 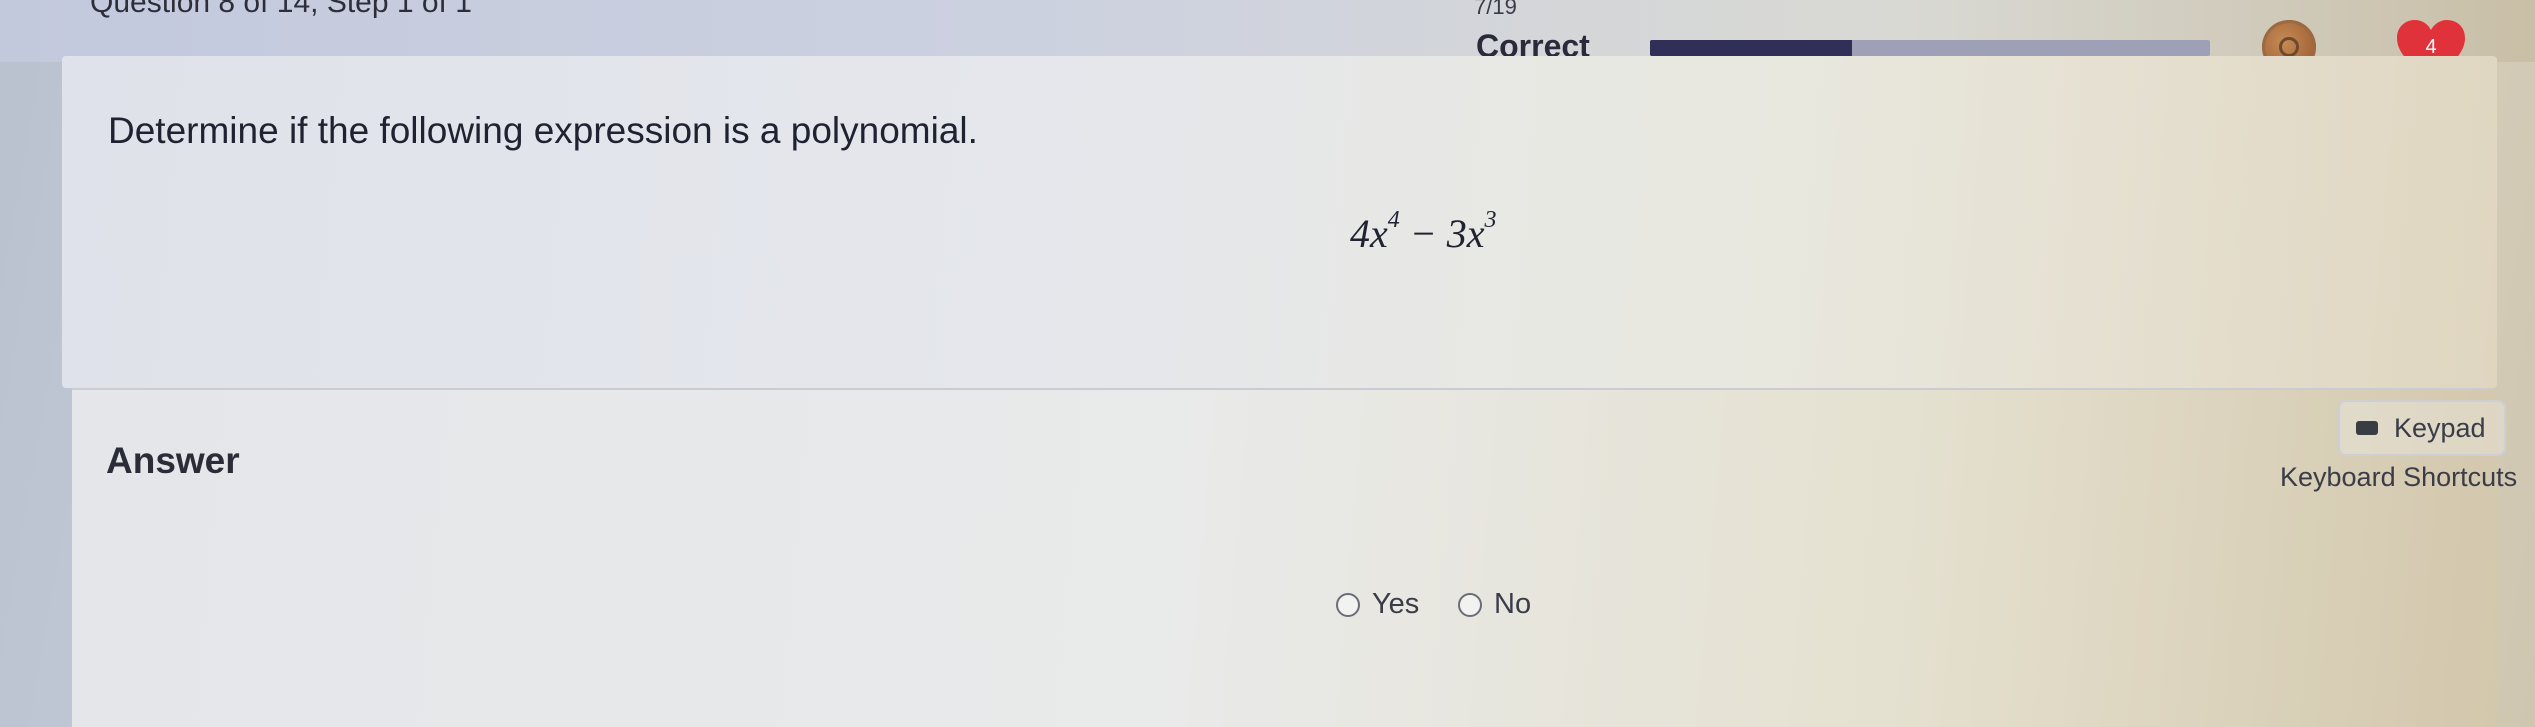 I want to click on question-step-label: Question 8 of 14, Step 1 of 1, so click(x=281, y=9).